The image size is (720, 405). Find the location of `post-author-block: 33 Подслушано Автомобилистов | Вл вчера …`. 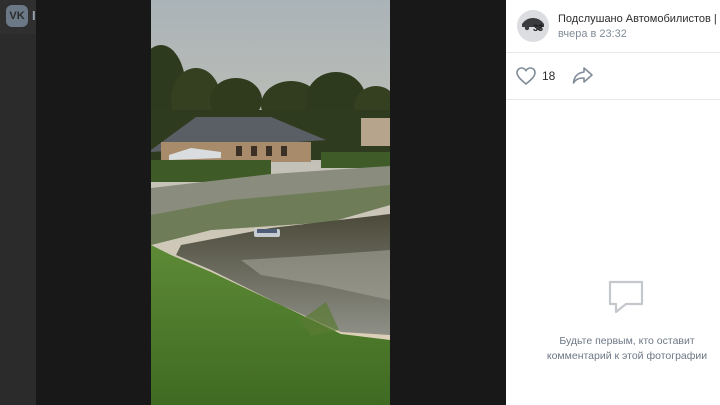

post-author-block: 33 Подслушано Автомобилистов | Вл вчера … is located at coordinates (613, 26).